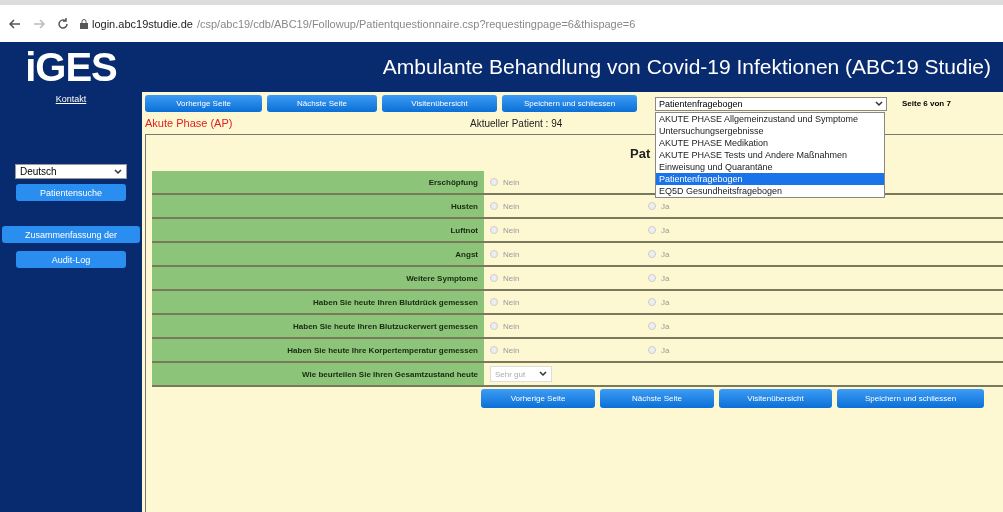  I want to click on question-label: Luftnot, so click(318, 230).